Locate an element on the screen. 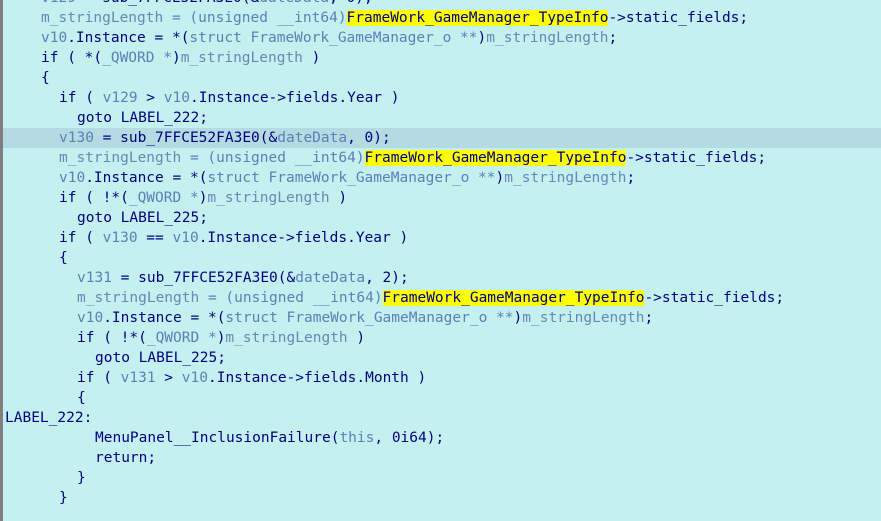  code-token: struct FrameWork_GameManager_o ** is located at coordinates (333, 38).